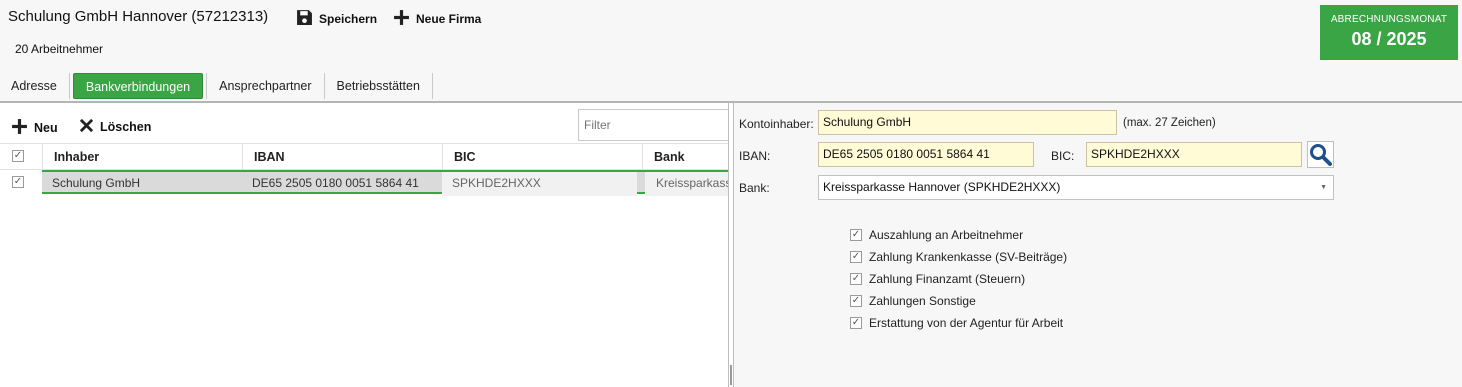 The width and height of the screenshot is (1462, 387). What do you see at coordinates (731, 375) in the screenshot?
I see `splitter-grip` at bounding box center [731, 375].